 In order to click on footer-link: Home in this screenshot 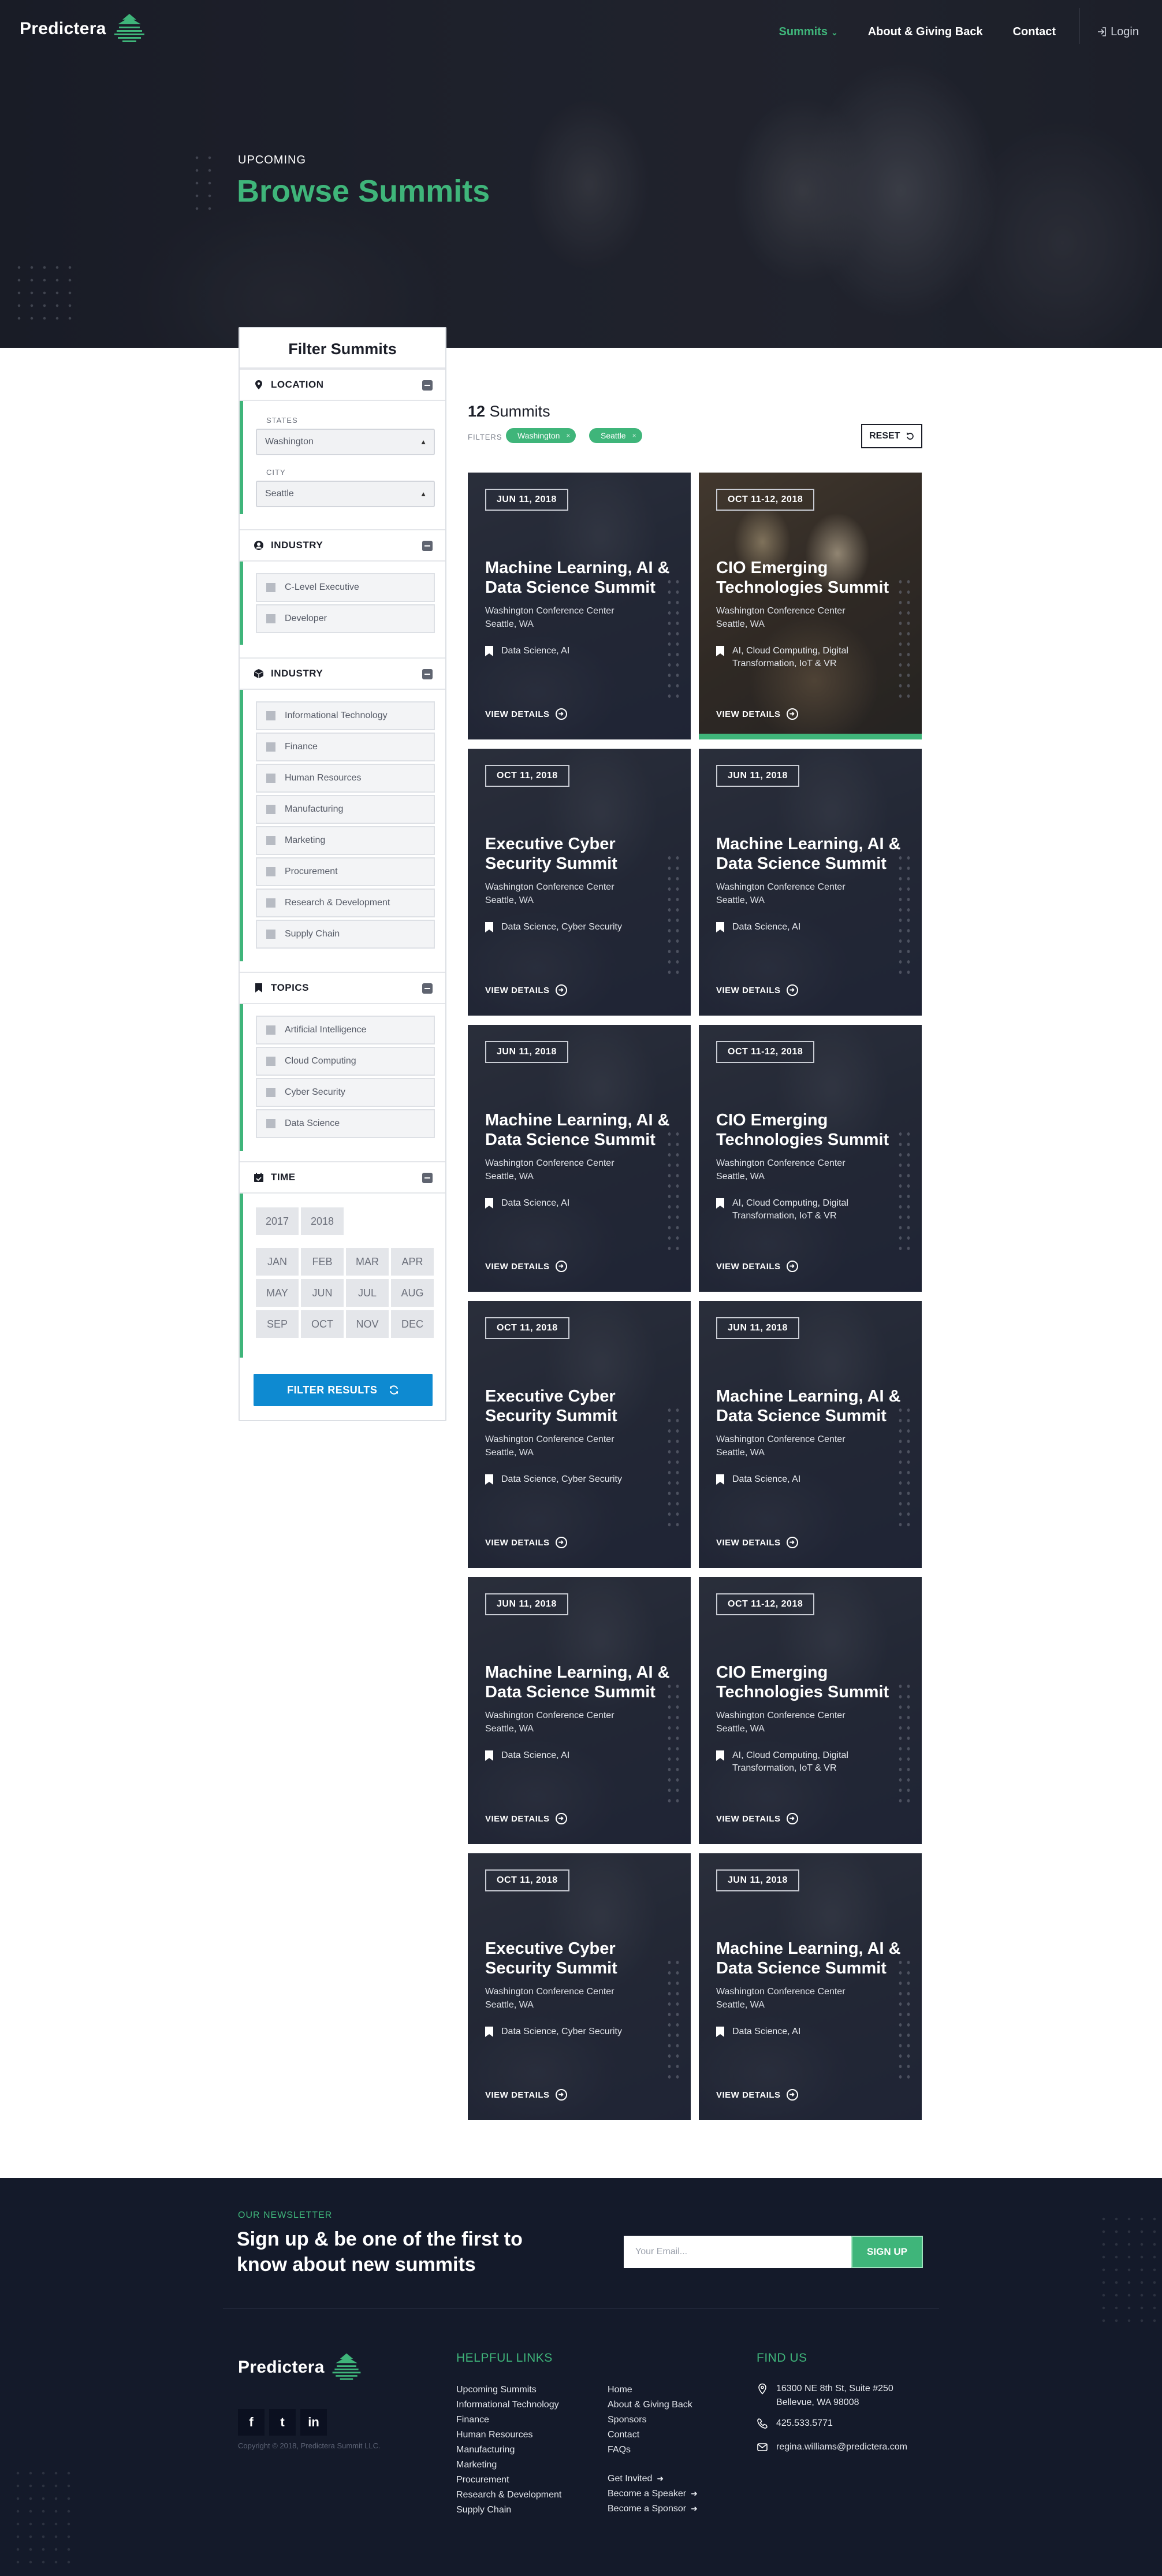, I will do `click(620, 2390)`.